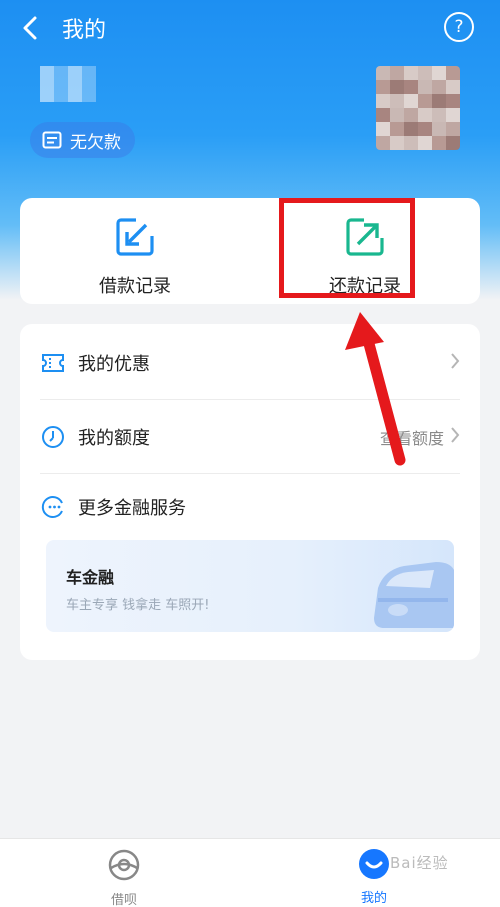 This screenshot has height=907, width=500. I want to click on borrow-record-icon, so click(135, 239).